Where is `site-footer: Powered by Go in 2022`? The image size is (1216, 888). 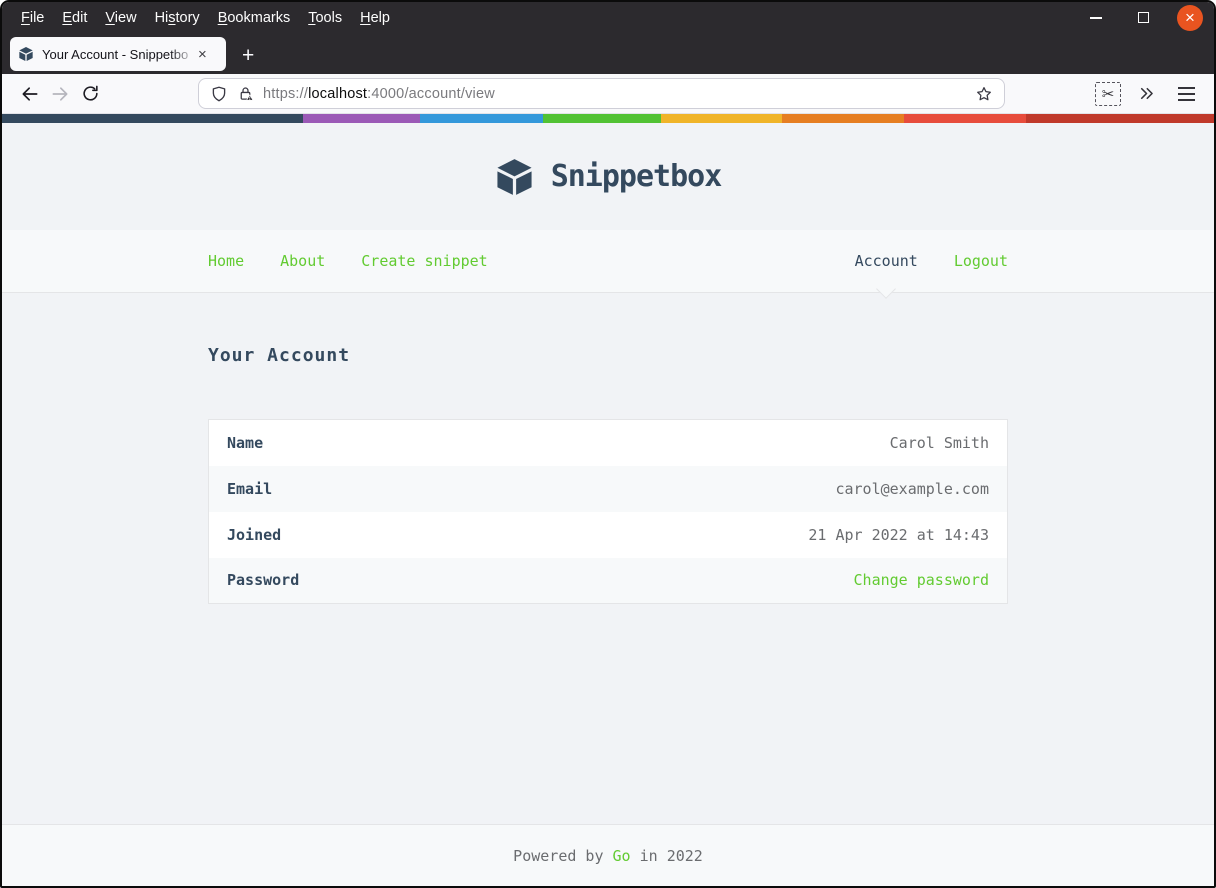
site-footer: Powered by Go in 2022 is located at coordinates (608, 855).